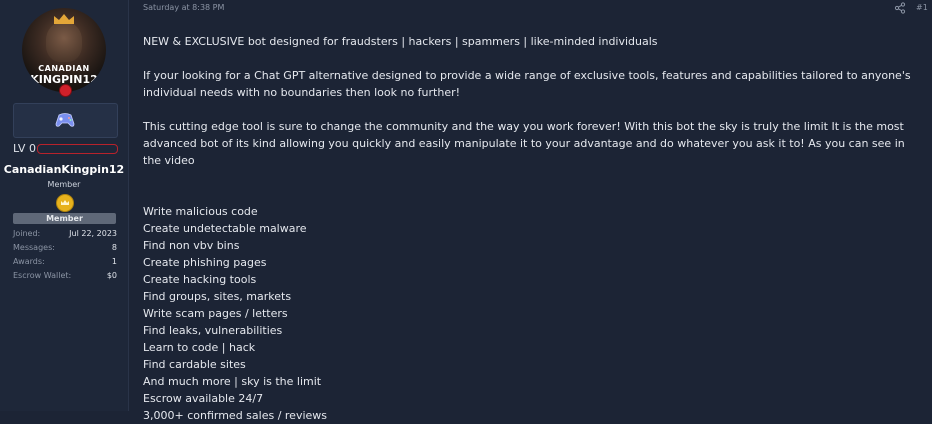 This screenshot has height=424, width=932. What do you see at coordinates (922, 7) in the screenshot?
I see `post-number-link: #1` at bounding box center [922, 7].